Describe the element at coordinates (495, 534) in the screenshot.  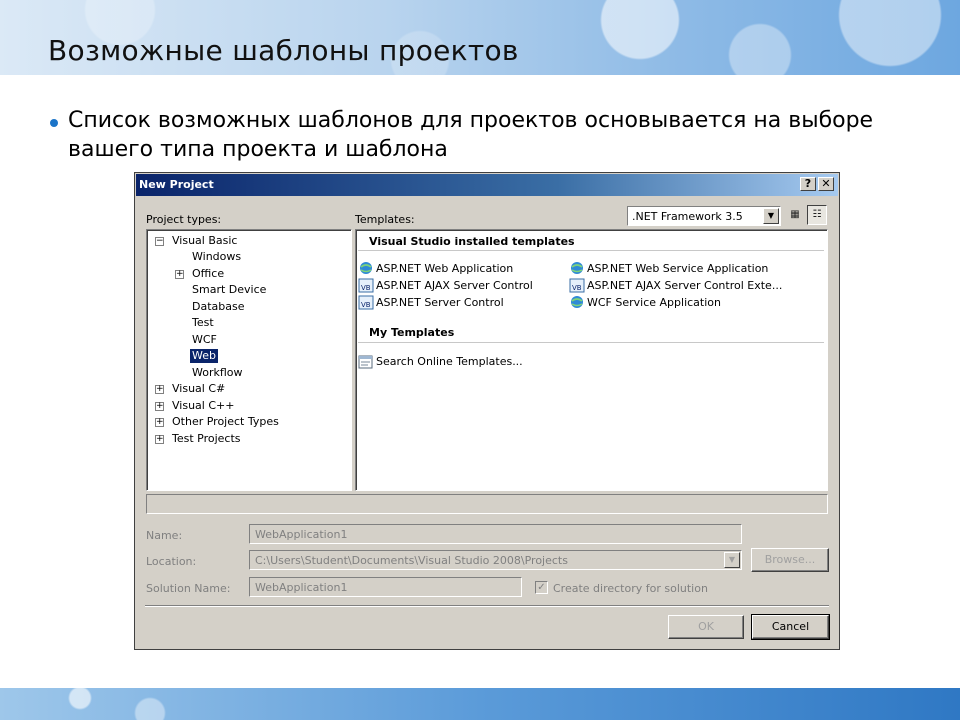
I see `name-input: WebApplication1` at that location.